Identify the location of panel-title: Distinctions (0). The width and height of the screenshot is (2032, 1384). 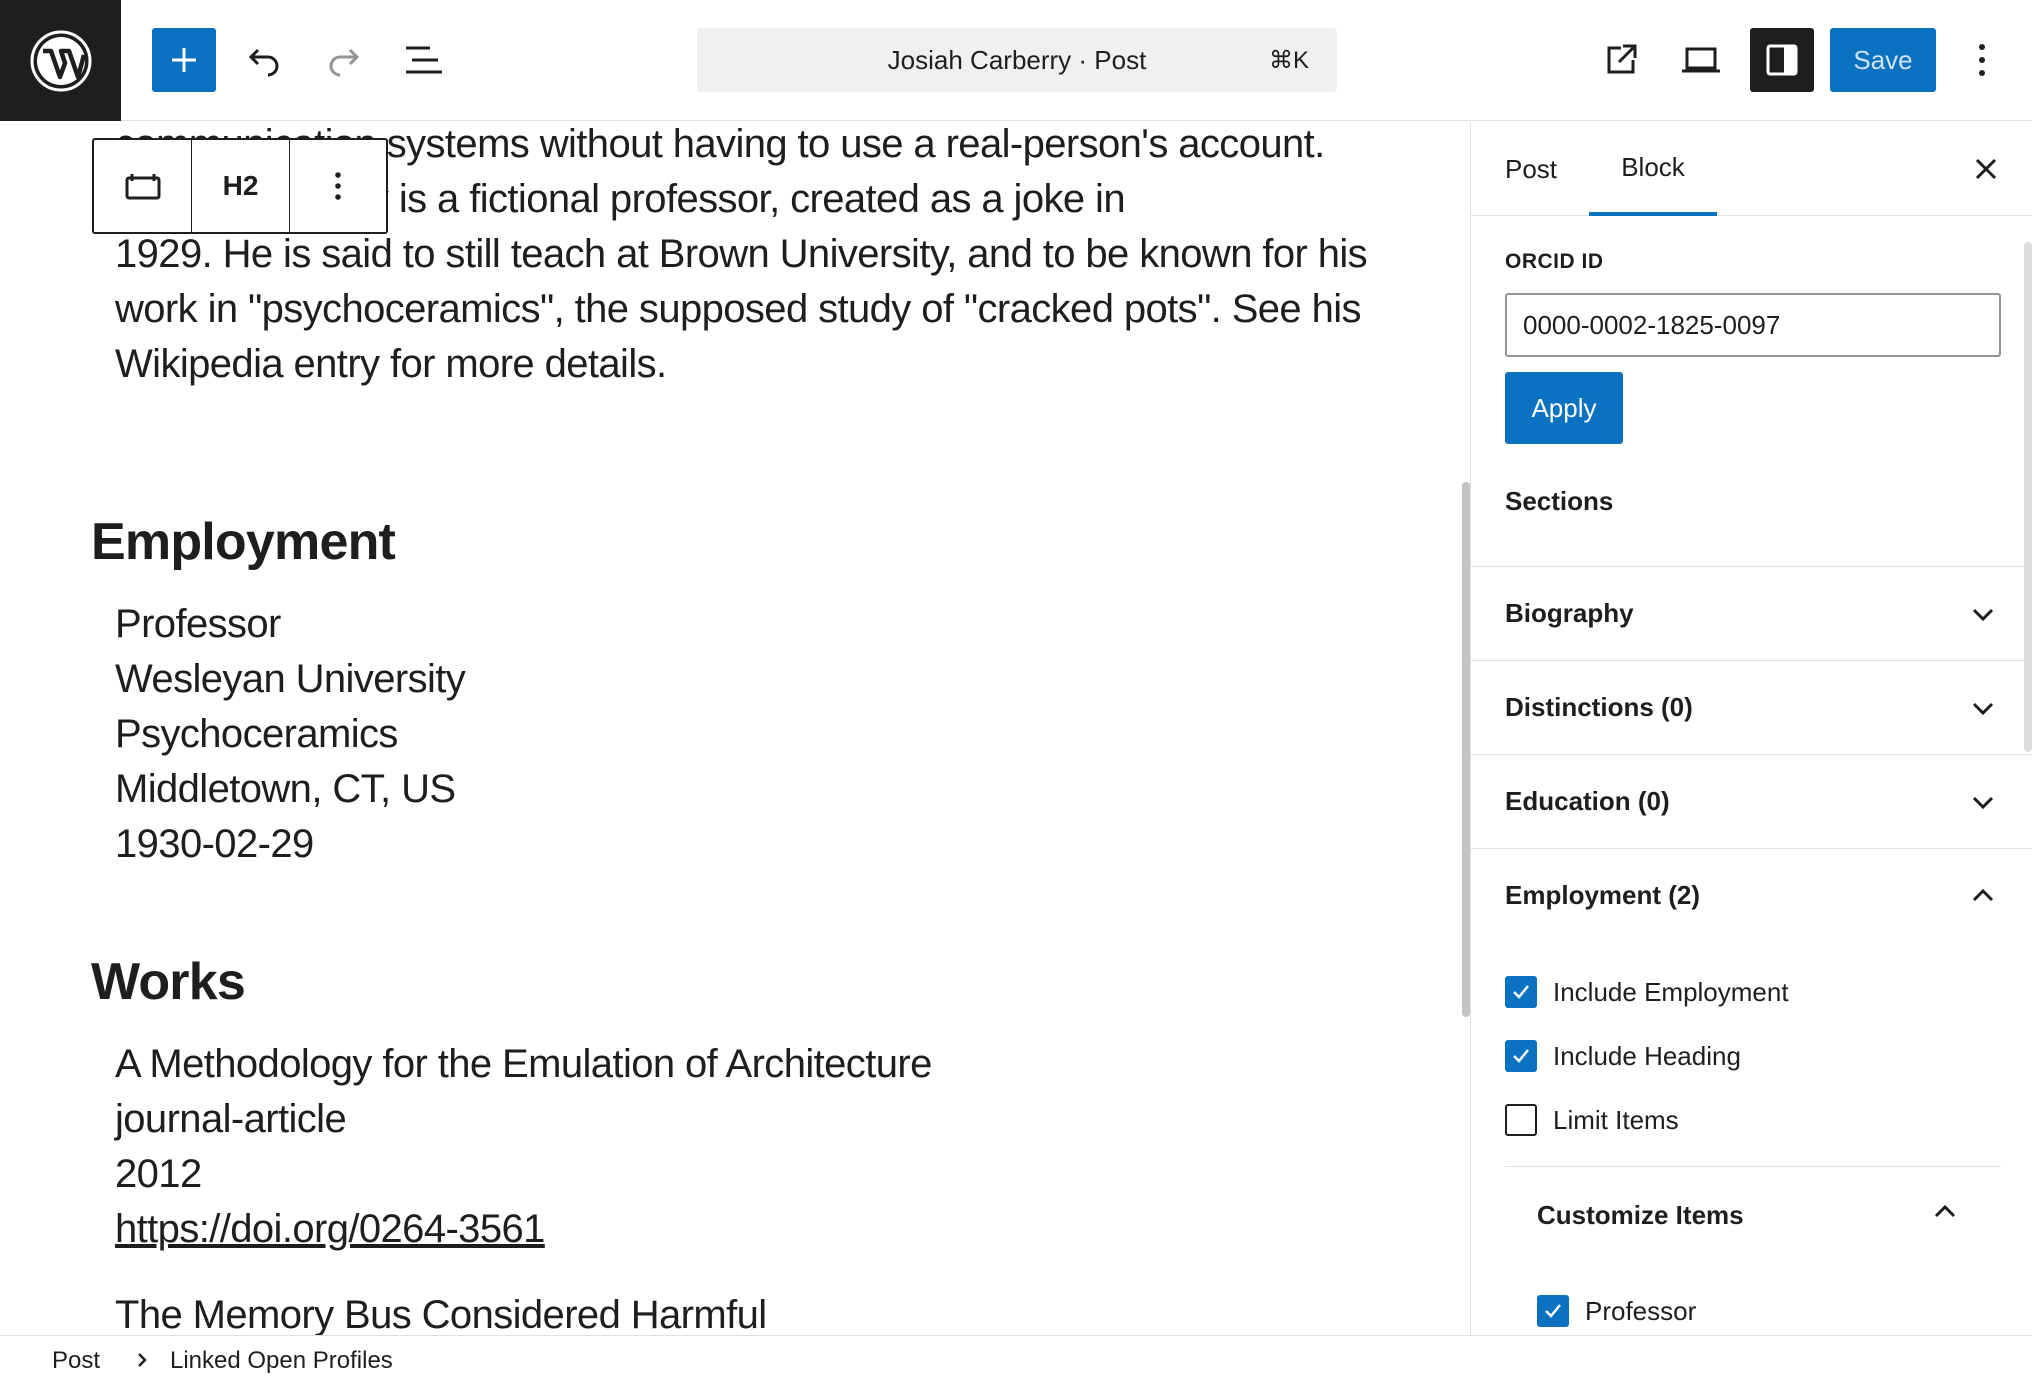
(1599, 707).